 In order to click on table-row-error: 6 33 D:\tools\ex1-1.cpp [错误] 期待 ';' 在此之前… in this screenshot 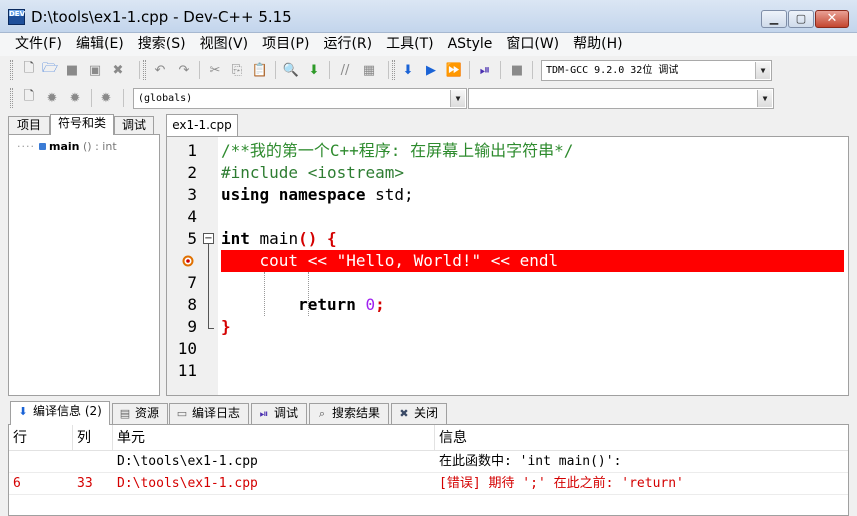, I will do `click(428, 484)`.